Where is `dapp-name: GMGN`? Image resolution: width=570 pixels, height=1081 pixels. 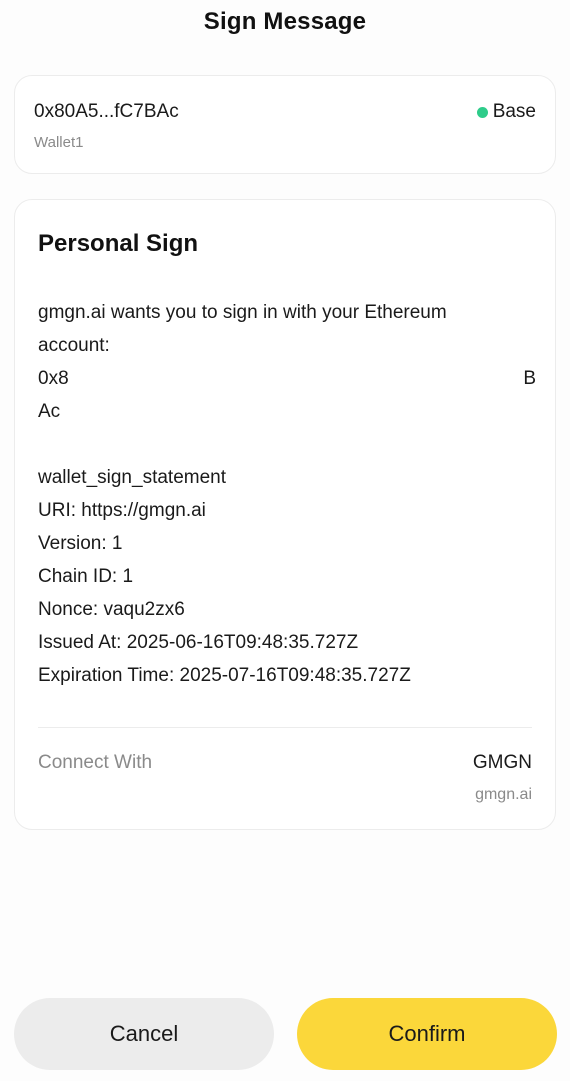 dapp-name: GMGN is located at coordinates (502, 762).